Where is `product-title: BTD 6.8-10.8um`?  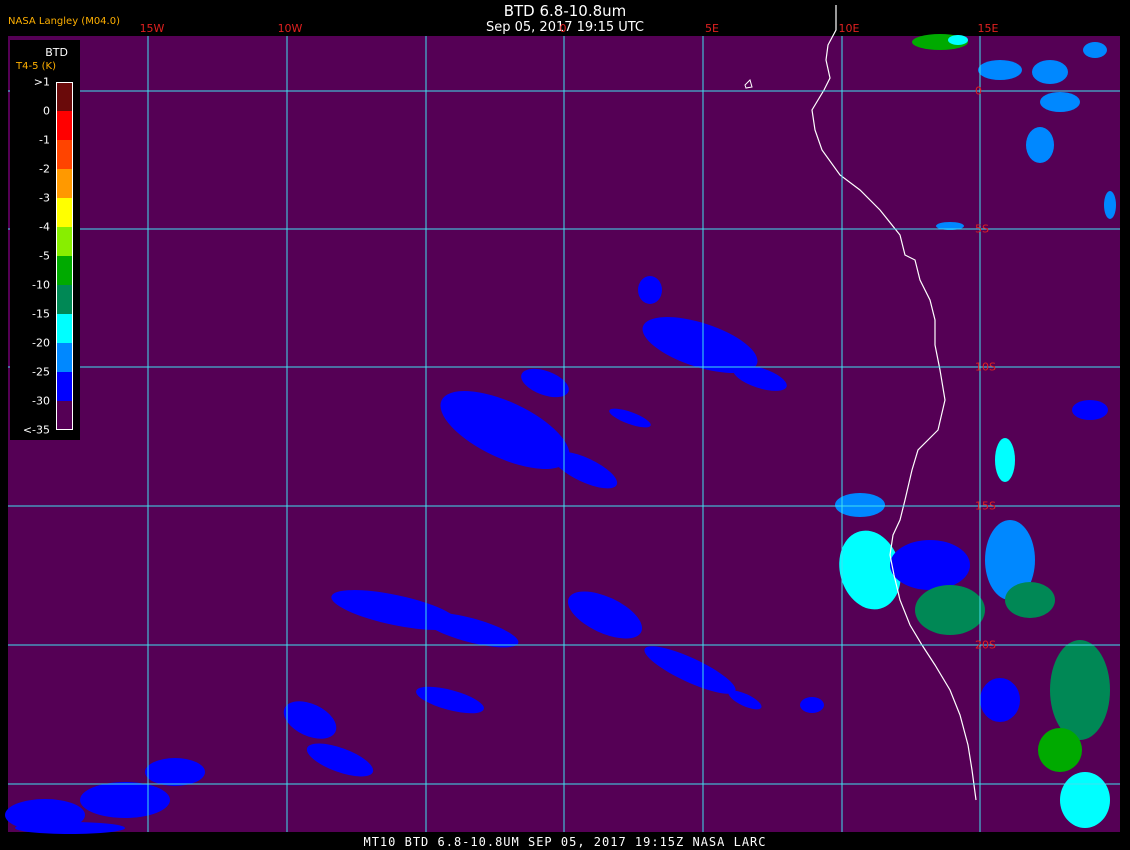 product-title: BTD 6.8-10.8um is located at coordinates (565, 11).